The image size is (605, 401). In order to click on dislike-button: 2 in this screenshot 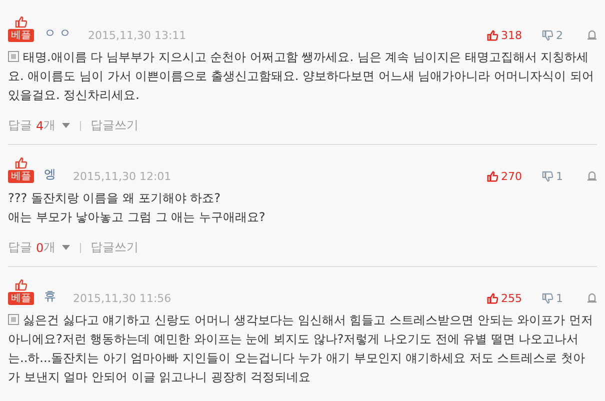, I will do `click(552, 35)`.